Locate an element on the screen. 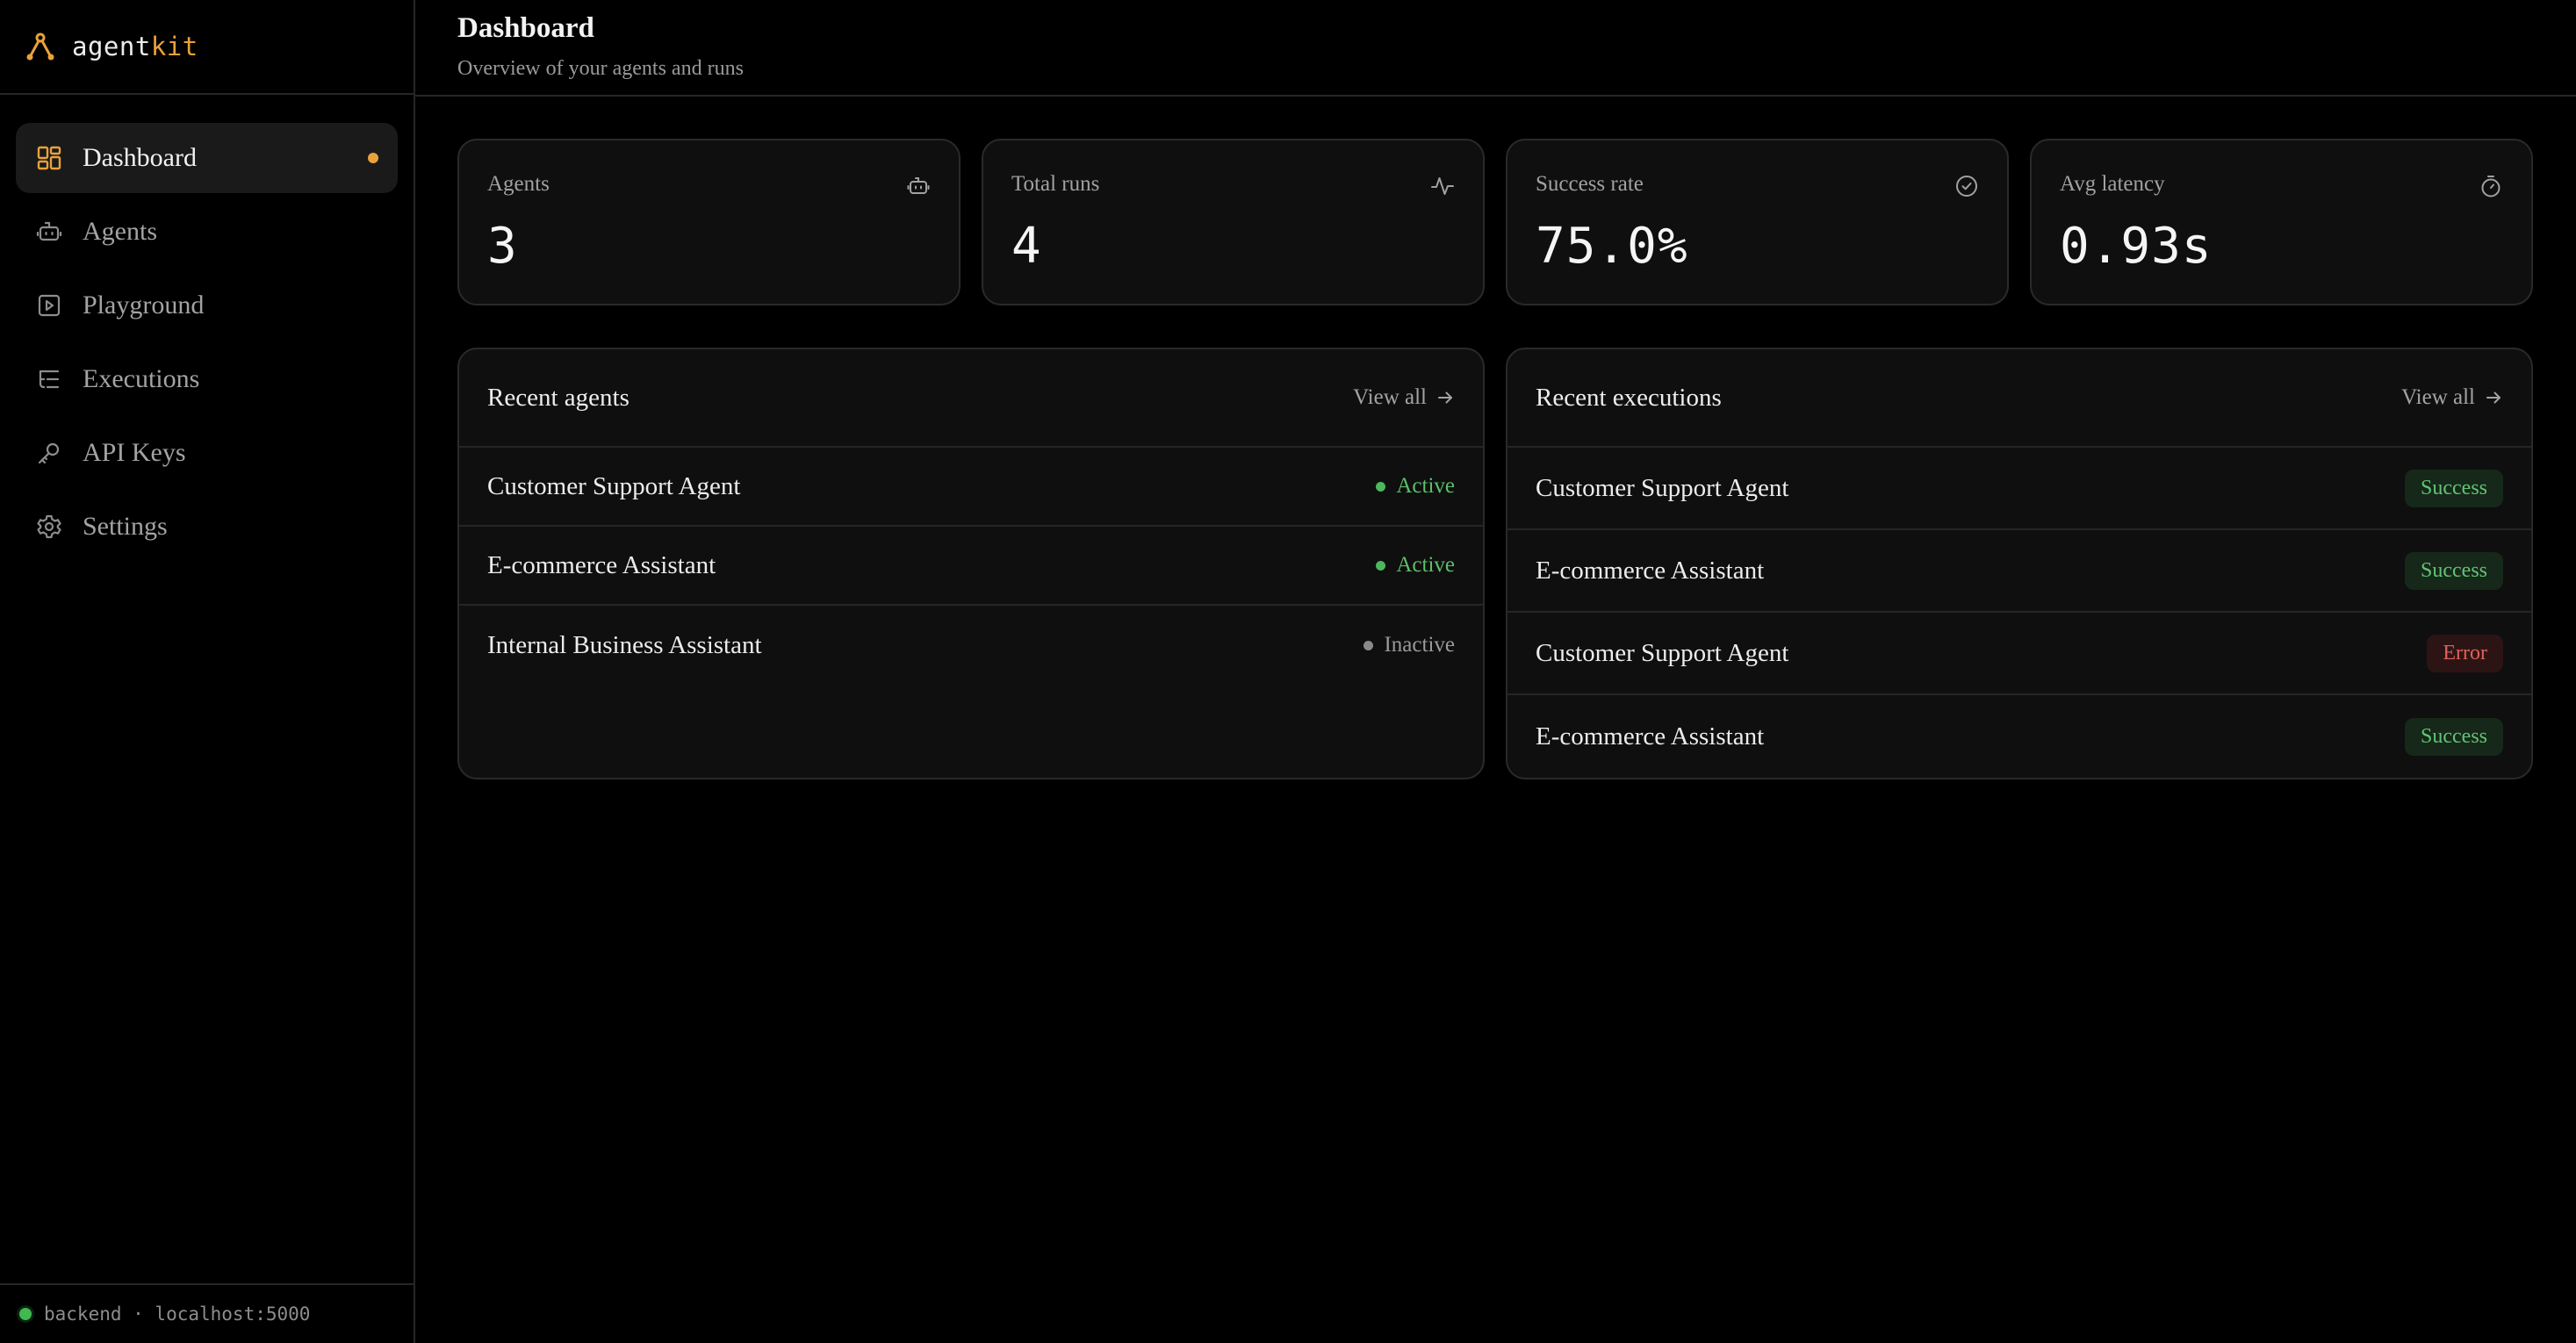 The image size is (2576, 1343). status-label: Inactive is located at coordinates (1419, 645).